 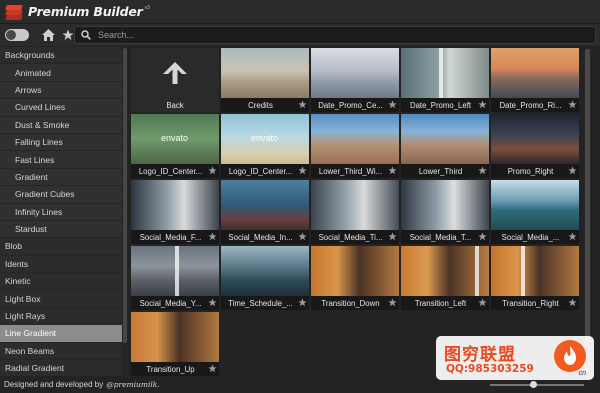 I want to click on sidebar-item: Light Rays, so click(x=61, y=317).